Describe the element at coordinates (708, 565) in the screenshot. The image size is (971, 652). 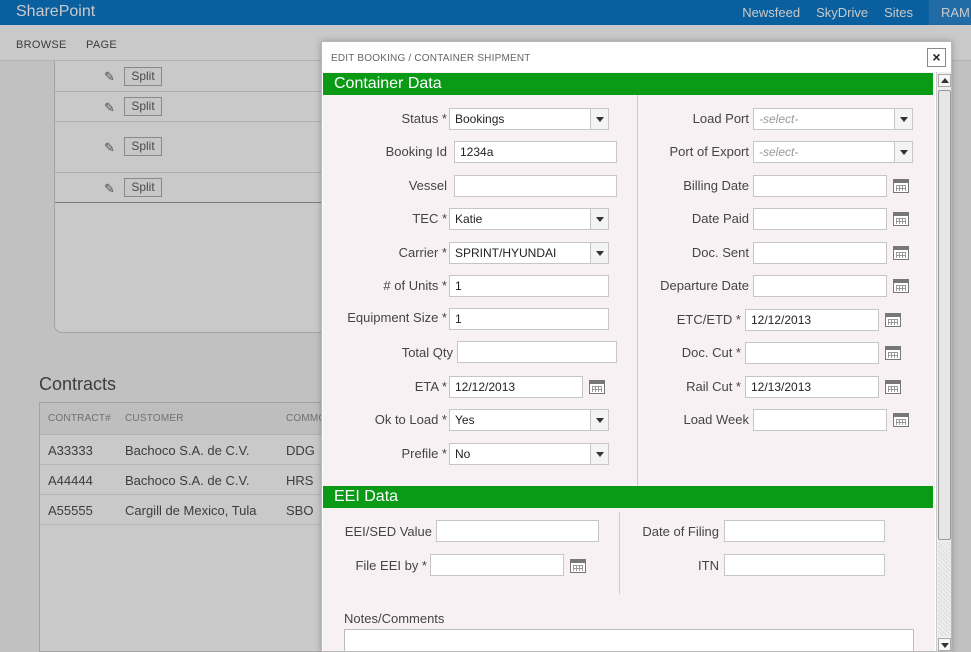
I see `itn-label: ITN` at that location.